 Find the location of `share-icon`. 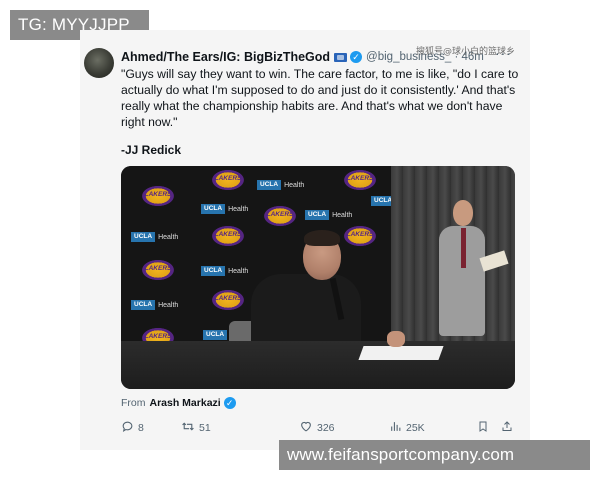

share-icon is located at coordinates (507, 428).